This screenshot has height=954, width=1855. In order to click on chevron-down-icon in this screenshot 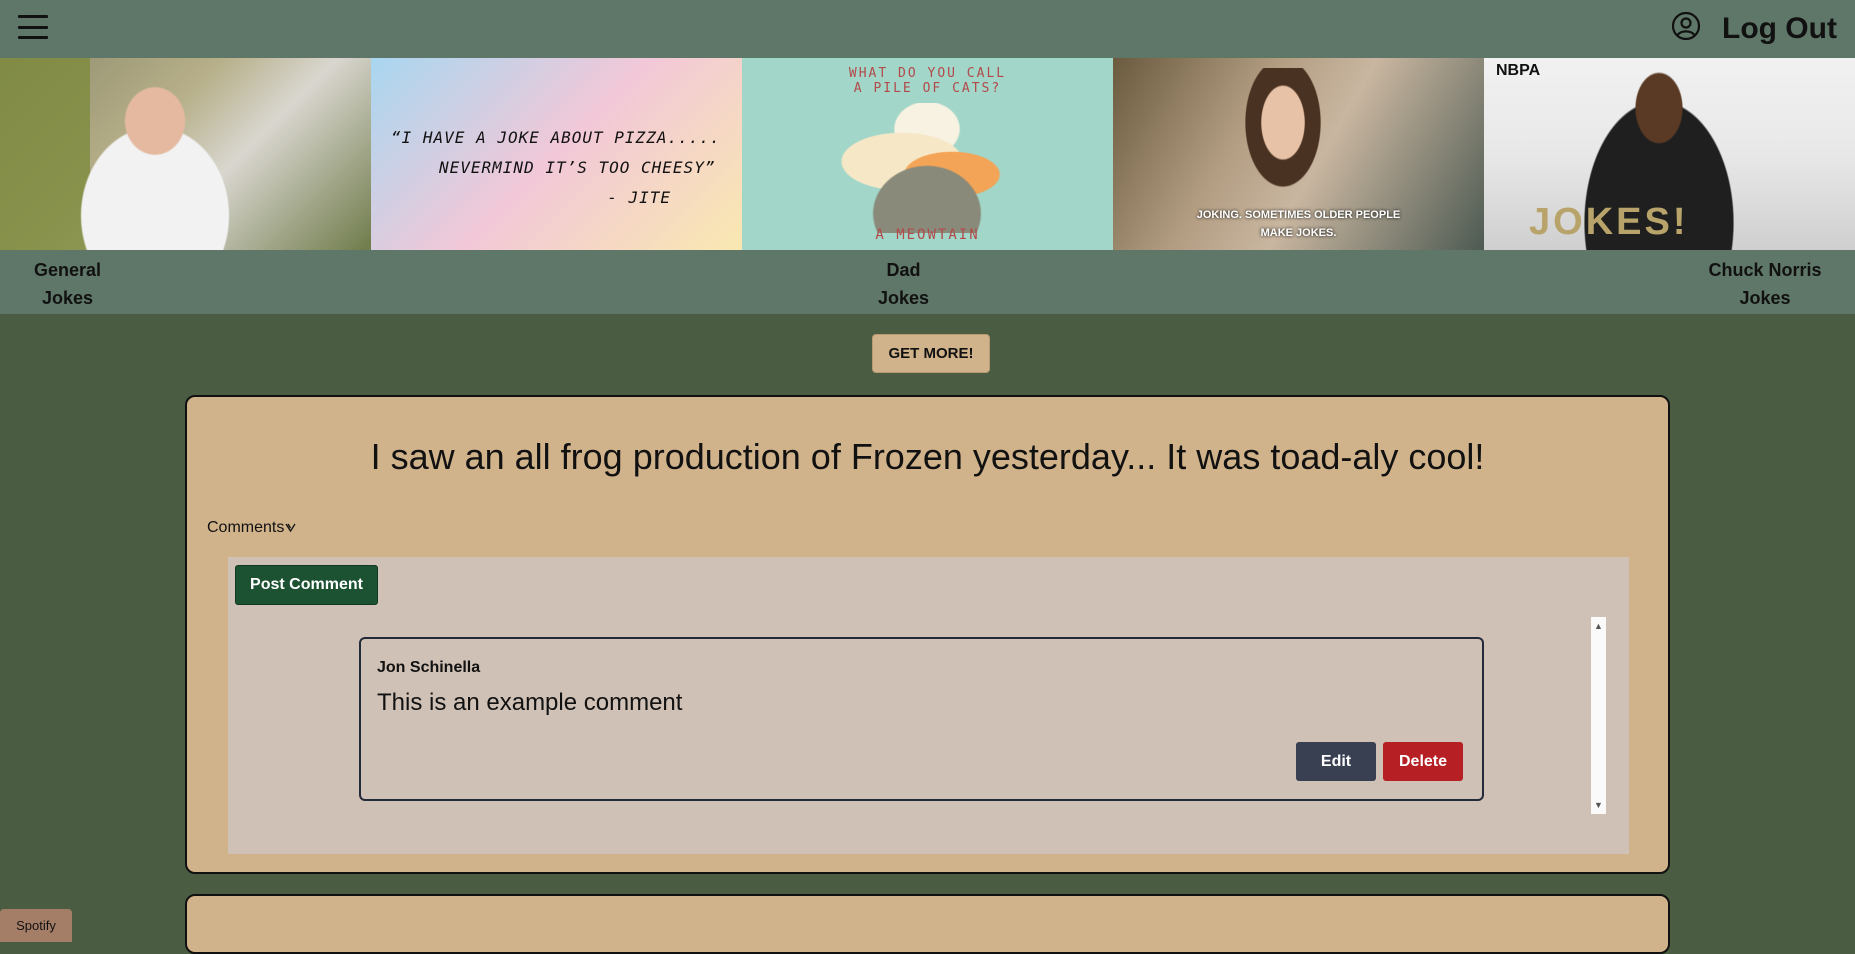, I will do `click(290, 527)`.